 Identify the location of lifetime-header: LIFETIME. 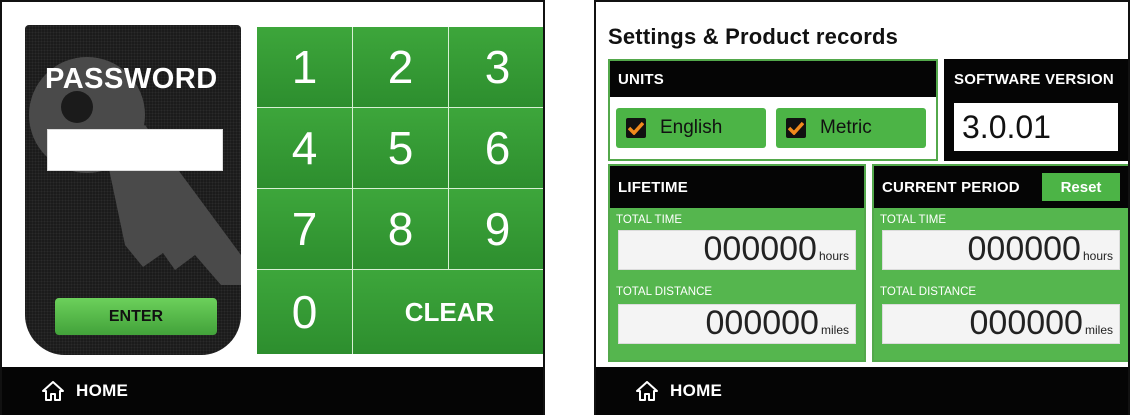
(737, 187).